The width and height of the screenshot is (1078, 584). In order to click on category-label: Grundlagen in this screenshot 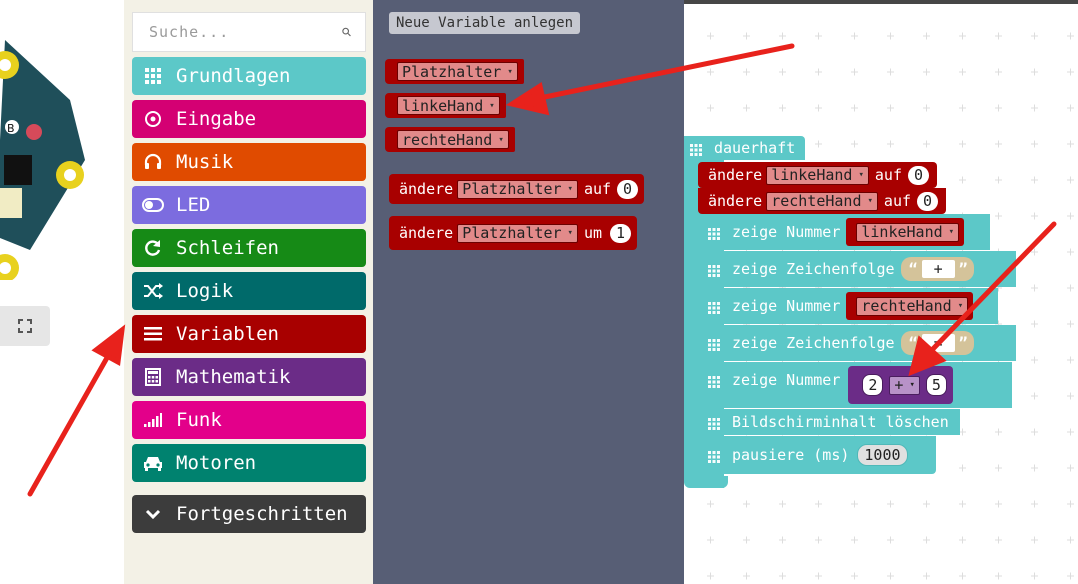, I will do `click(233, 76)`.